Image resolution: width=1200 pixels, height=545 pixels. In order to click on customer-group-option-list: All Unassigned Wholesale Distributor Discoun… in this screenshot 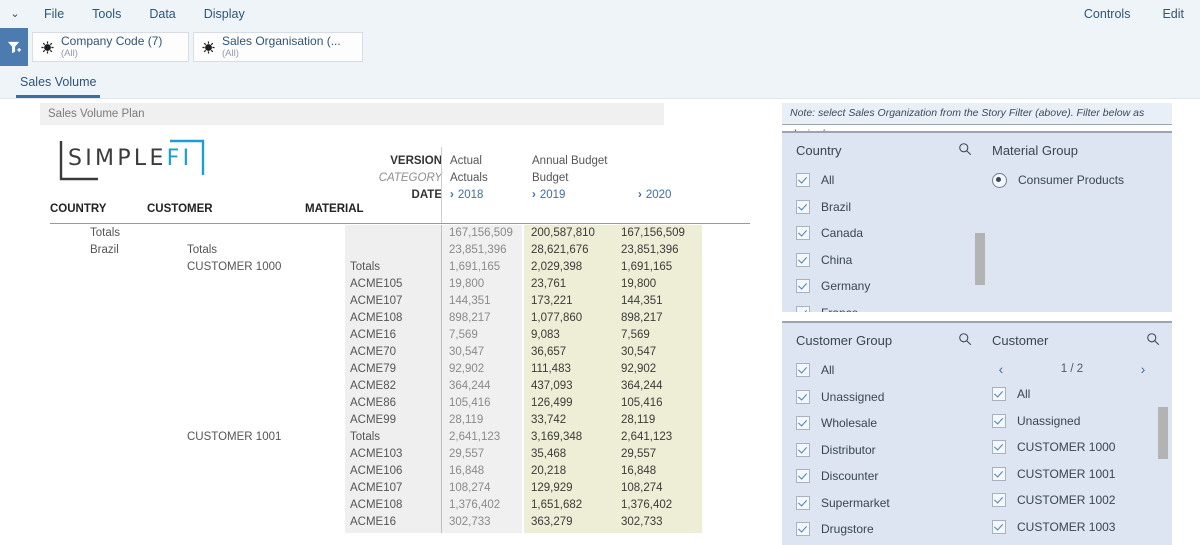, I will do `click(887, 450)`.